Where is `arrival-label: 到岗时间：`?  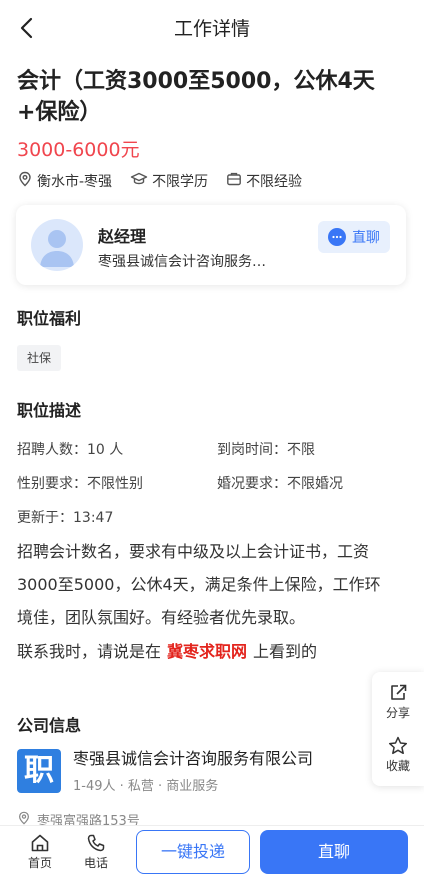 arrival-label: 到岗时间： is located at coordinates (252, 450).